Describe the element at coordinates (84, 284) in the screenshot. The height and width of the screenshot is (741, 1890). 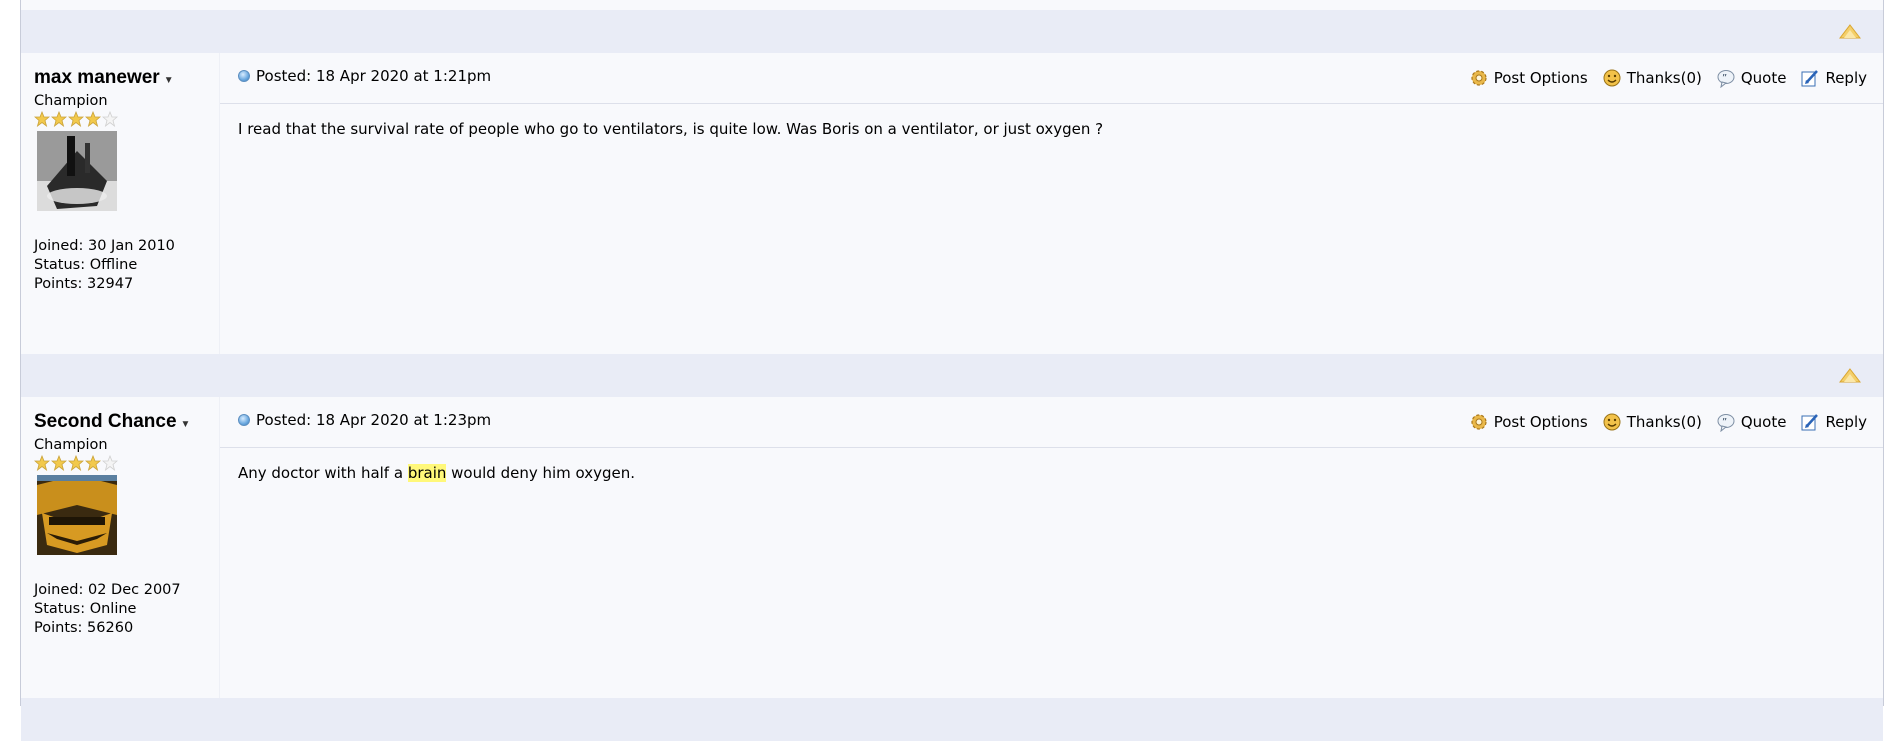
I see `user-points: Points: 32947` at that location.